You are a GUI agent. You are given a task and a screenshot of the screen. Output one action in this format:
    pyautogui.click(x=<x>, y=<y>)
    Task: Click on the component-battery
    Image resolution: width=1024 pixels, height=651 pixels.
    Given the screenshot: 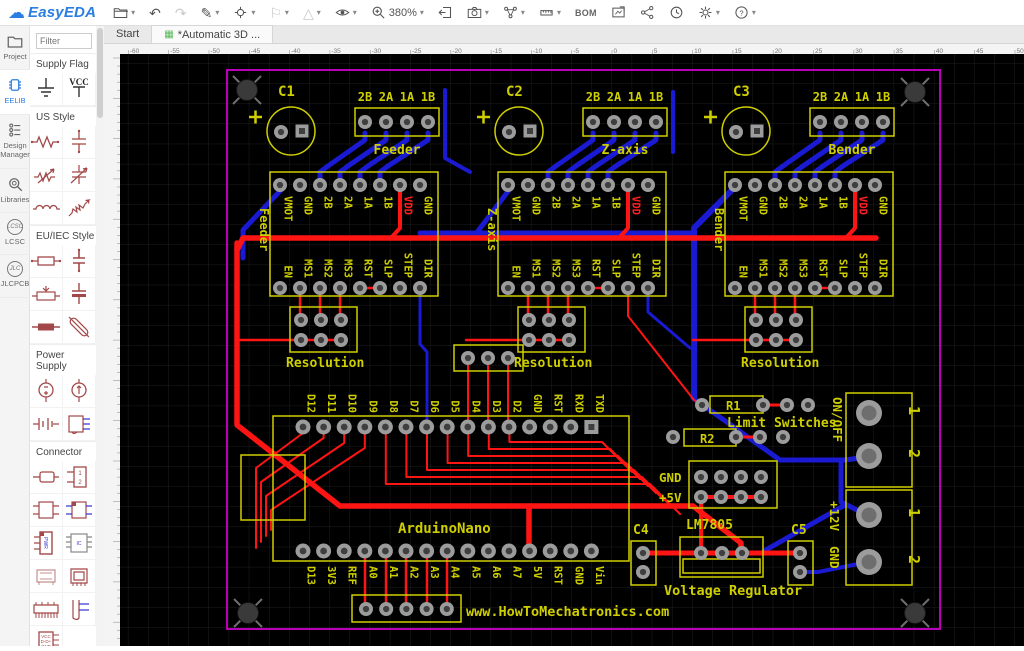 What is the action you would take?
    pyautogui.click(x=46, y=424)
    